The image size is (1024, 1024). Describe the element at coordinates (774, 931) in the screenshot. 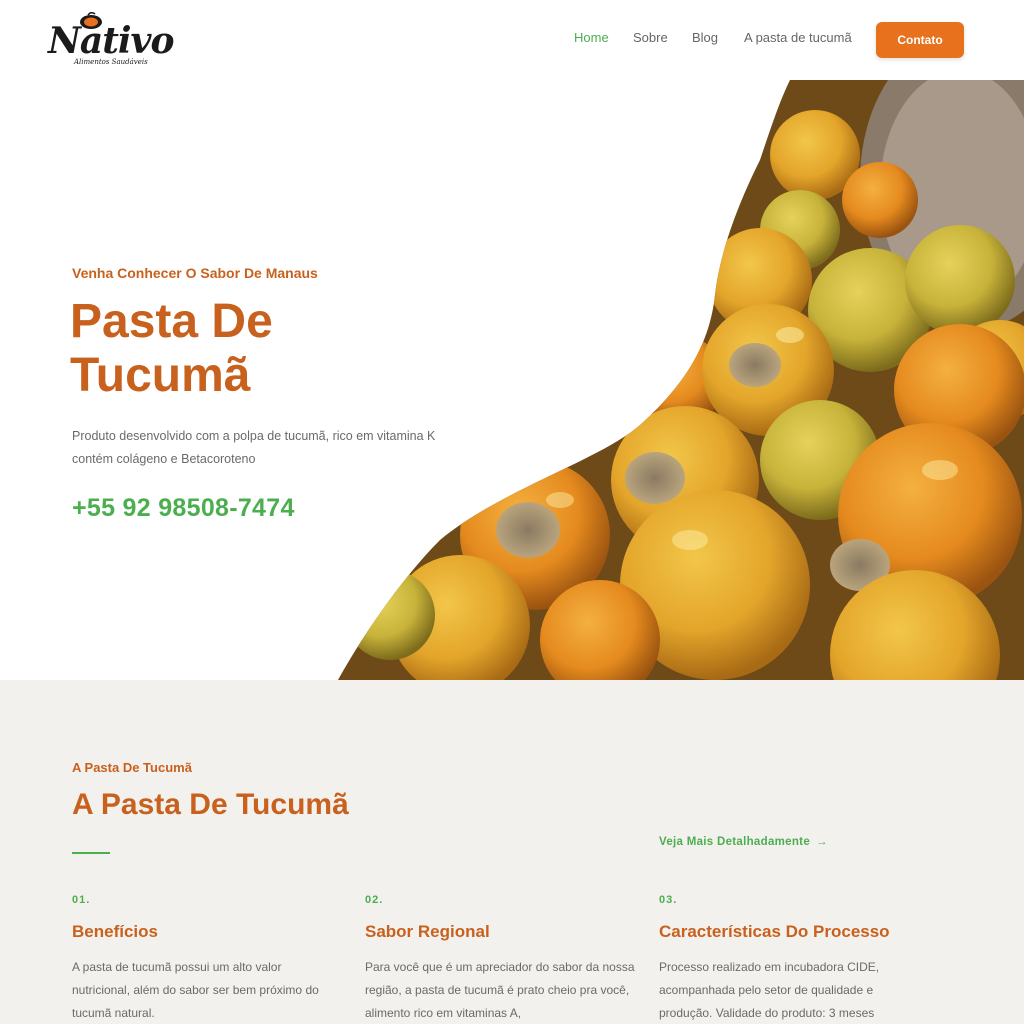

I see `feature-title: Características Do Processo` at that location.